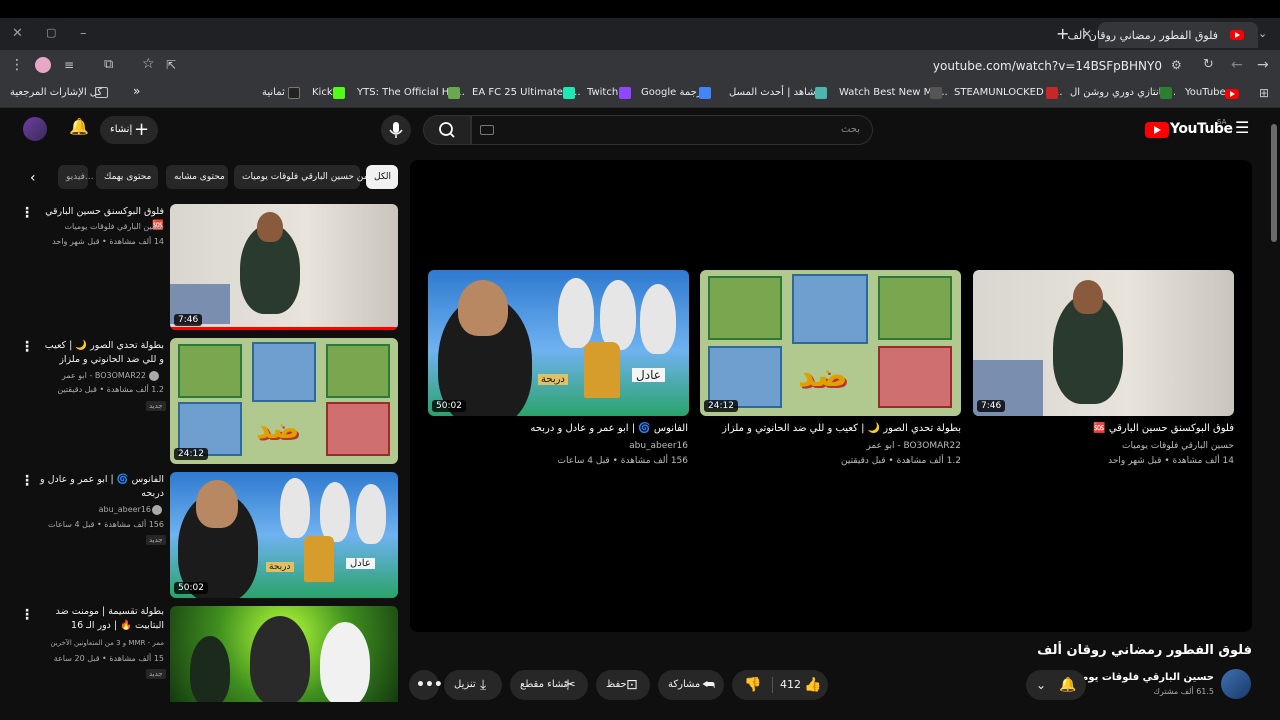 Image resolution: width=1280 pixels, height=720 pixels. What do you see at coordinates (301, 177) in the screenshot?
I see `chip-from-channel: من حسين البارقي فلوقات يوميات` at bounding box center [301, 177].